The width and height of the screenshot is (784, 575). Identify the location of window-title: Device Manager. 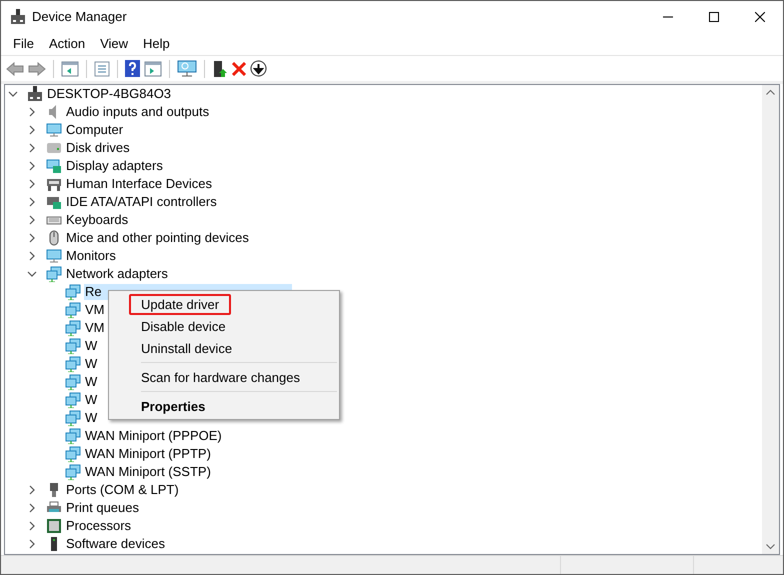
(79, 17).